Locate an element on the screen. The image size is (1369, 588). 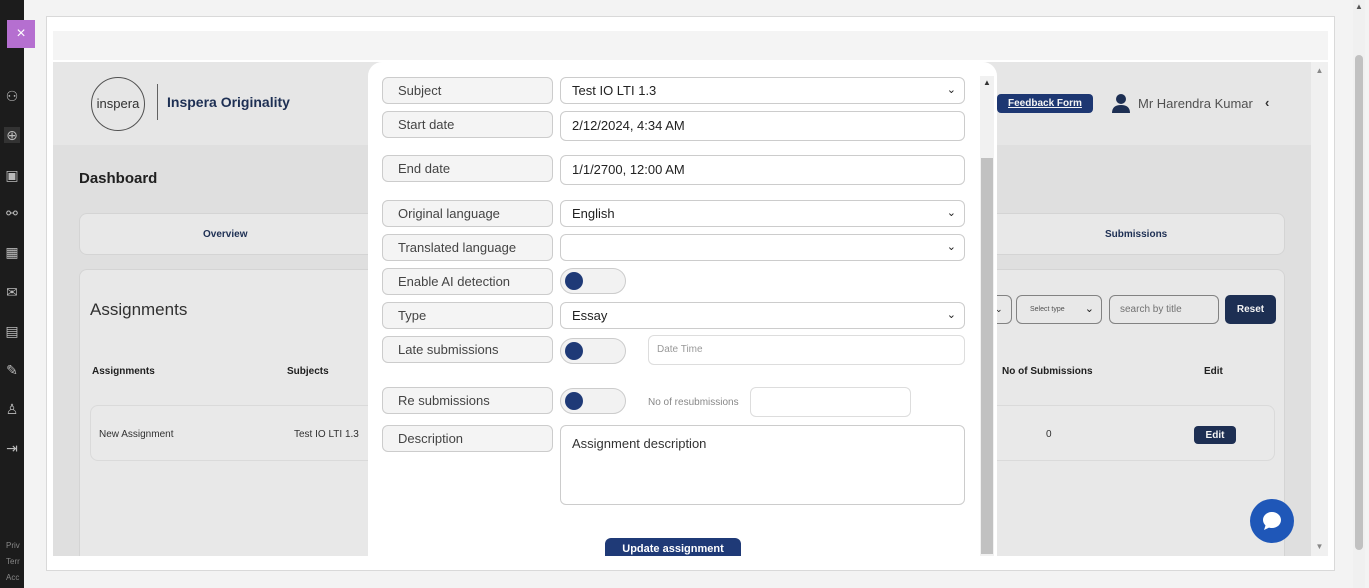
original-language-select: English ⌄ is located at coordinates (762, 213).